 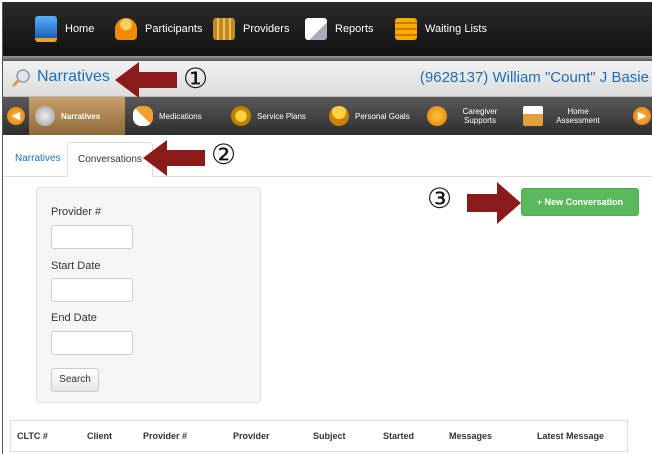 What do you see at coordinates (382, 116) in the screenshot?
I see `module-personal-goals-label: Personal Goals` at bounding box center [382, 116].